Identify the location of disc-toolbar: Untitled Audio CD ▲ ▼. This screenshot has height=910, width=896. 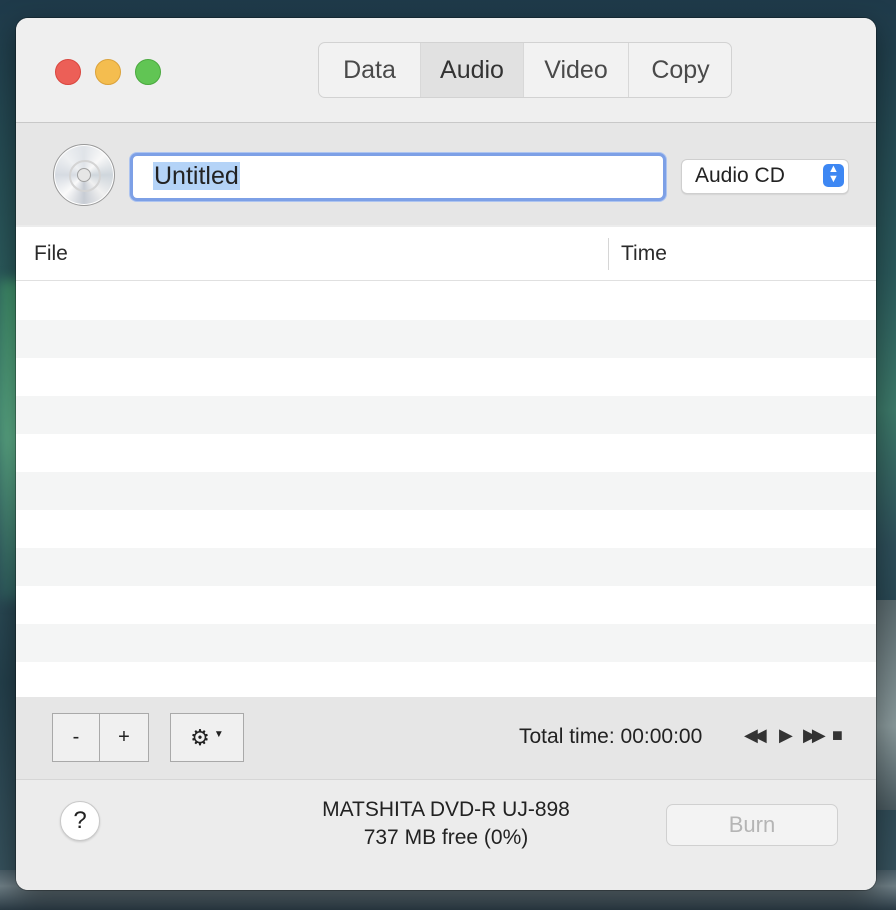
(446, 174).